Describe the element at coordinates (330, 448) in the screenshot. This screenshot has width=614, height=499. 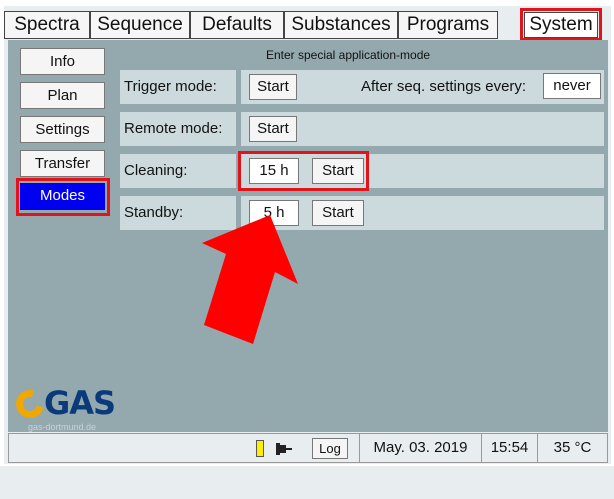
I see `log-button: Log` at that location.